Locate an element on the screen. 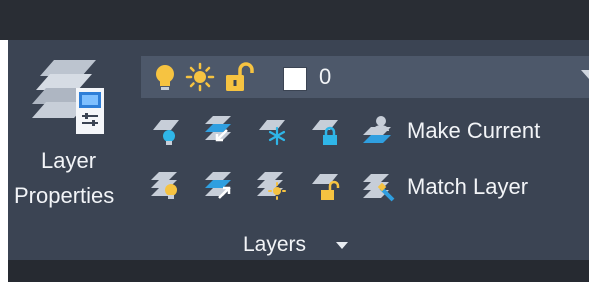 The height and width of the screenshot is (282, 589). layer-thaw-button is located at coordinates (271, 185).